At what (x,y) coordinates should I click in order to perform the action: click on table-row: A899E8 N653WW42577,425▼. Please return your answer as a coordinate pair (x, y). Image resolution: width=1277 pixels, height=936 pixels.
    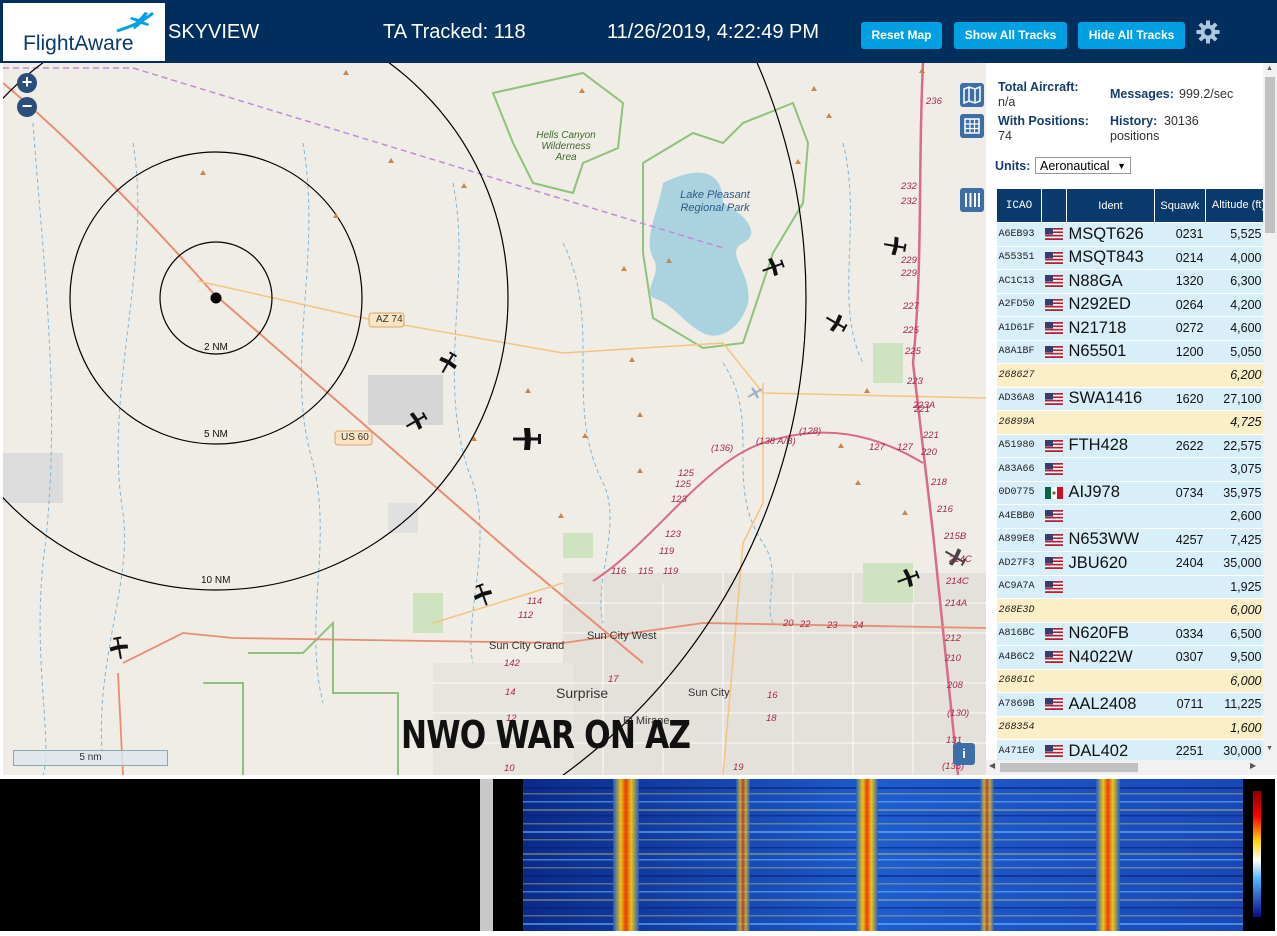
    Looking at the image, I should click on (1134, 540).